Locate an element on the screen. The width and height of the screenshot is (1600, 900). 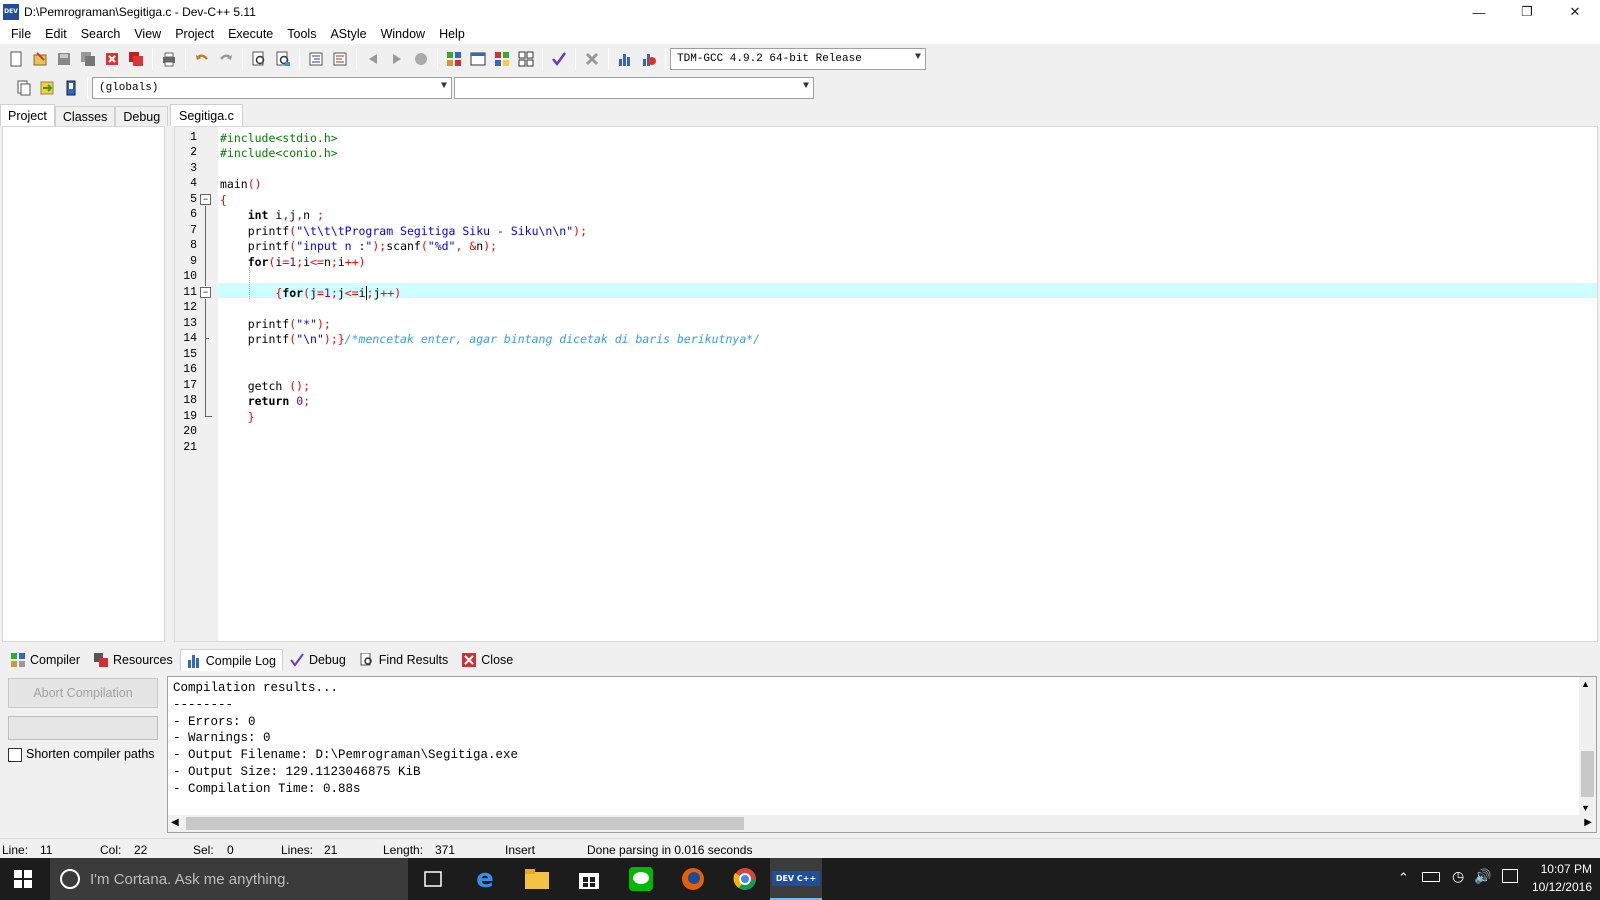
indent-icon is located at coordinates (316, 59).